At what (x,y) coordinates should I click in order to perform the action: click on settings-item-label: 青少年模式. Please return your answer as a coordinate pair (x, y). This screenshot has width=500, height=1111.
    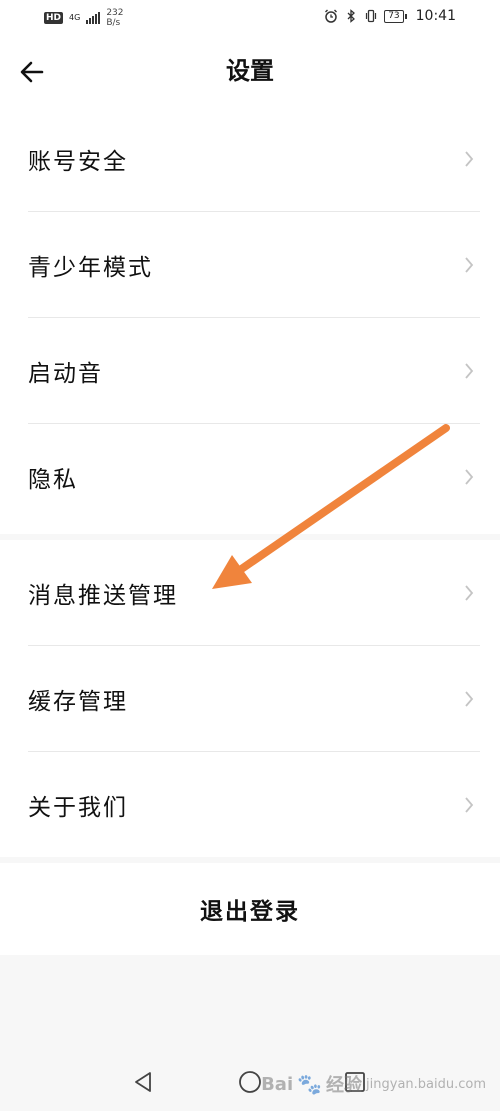
    Looking at the image, I should click on (90, 268).